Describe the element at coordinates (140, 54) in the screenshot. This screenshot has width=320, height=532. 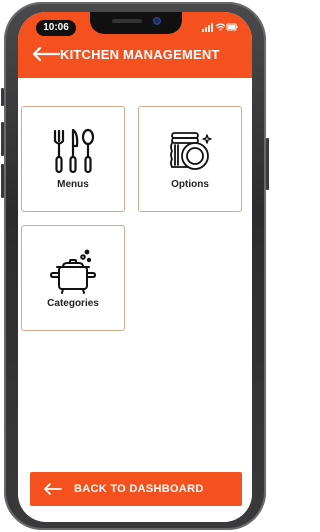
I see `page-title: KITCHEN MANAGEMENT` at that location.